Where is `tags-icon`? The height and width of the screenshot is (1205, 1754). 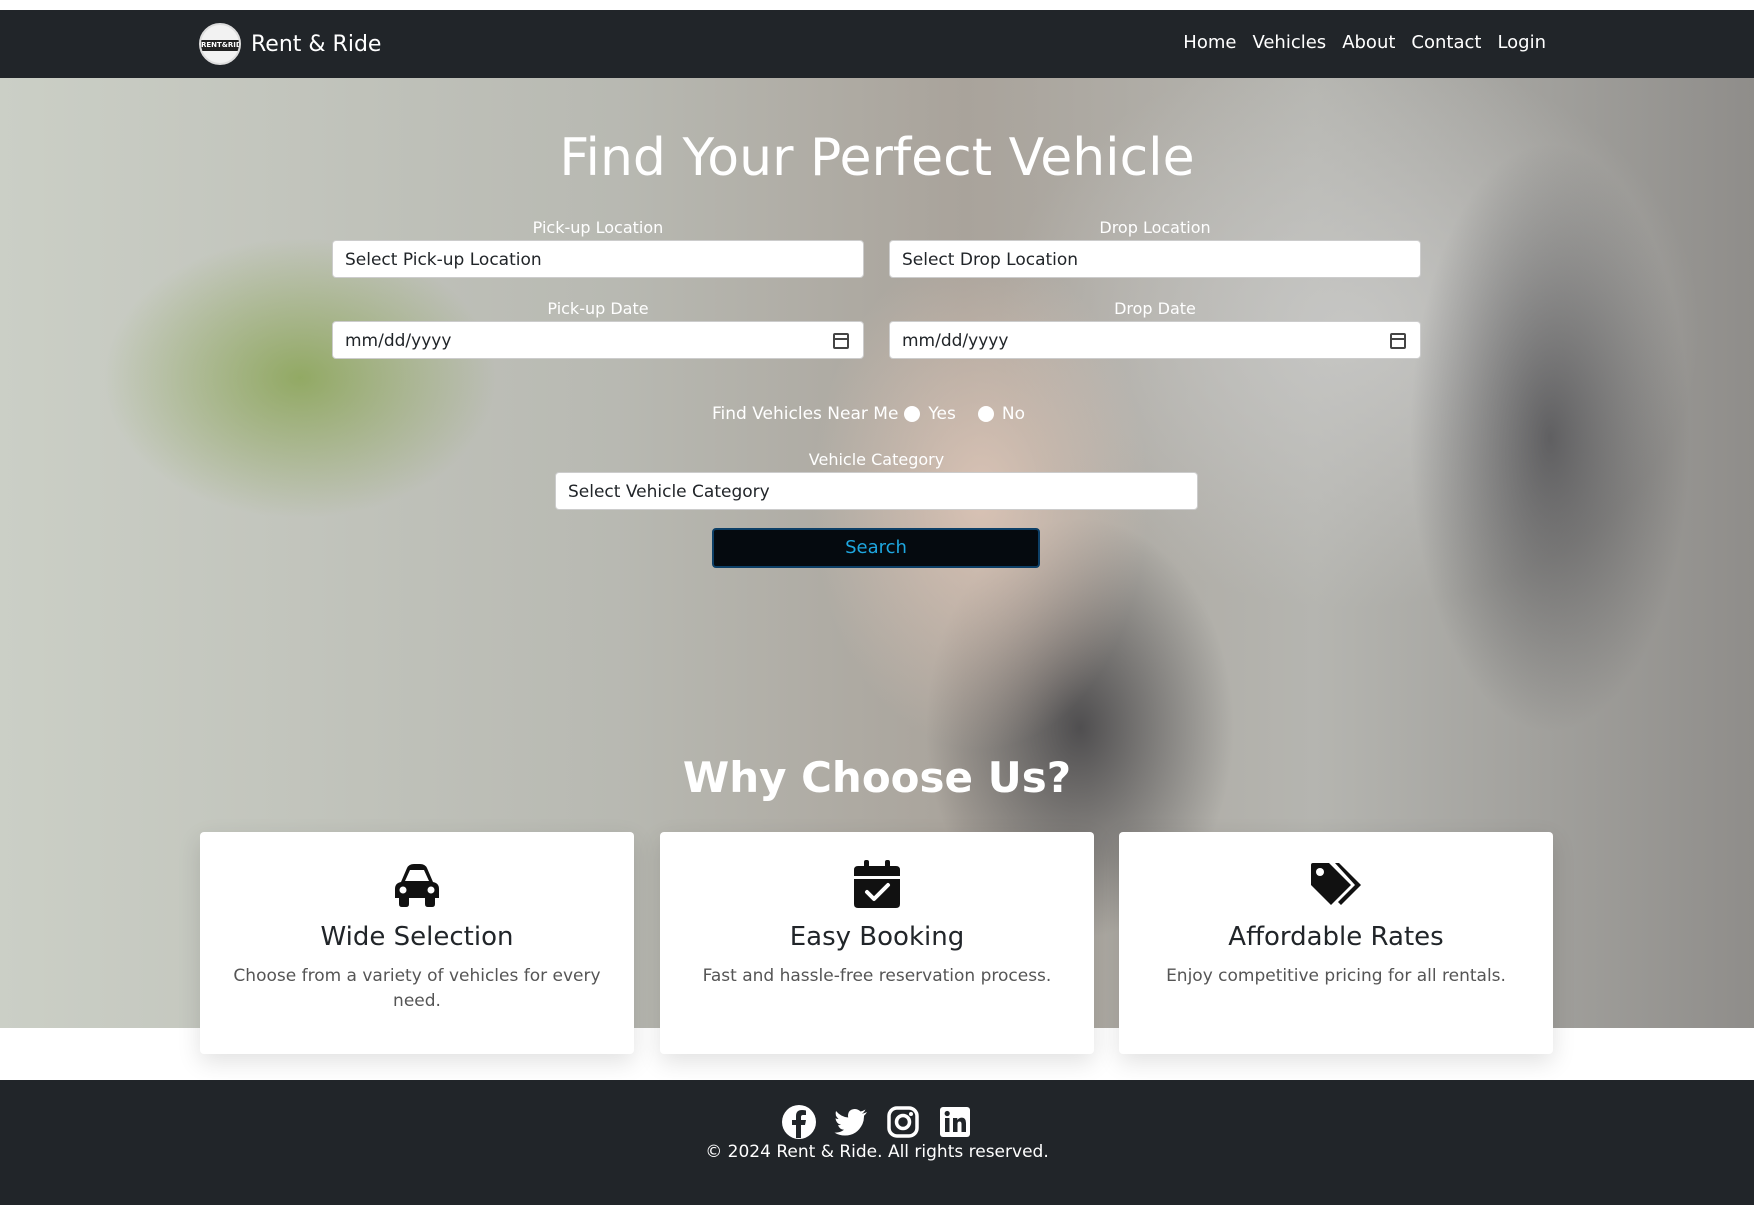 tags-icon is located at coordinates (1336, 883).